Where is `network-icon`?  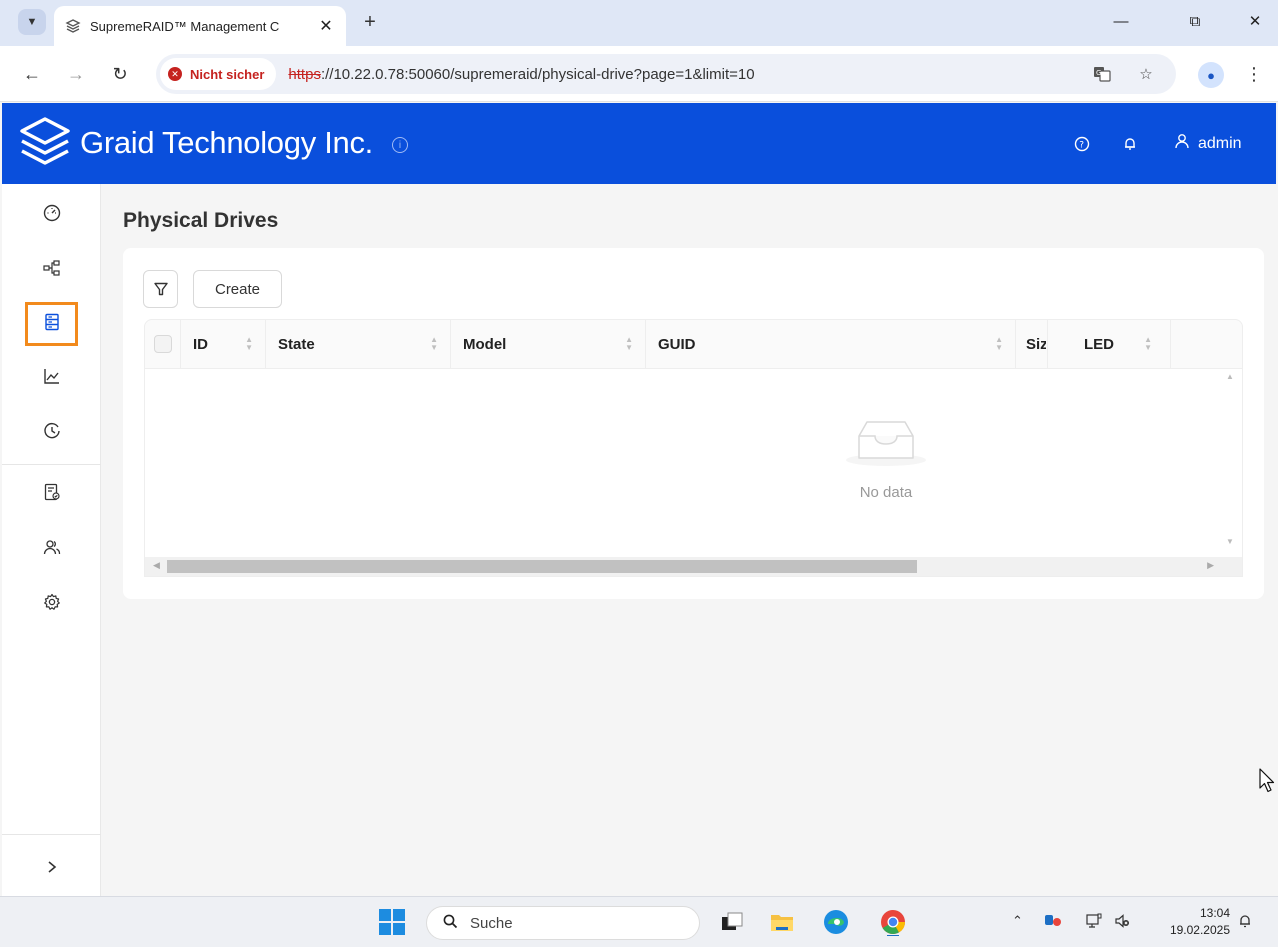 network-icon is located at coordinates (1094, 922).